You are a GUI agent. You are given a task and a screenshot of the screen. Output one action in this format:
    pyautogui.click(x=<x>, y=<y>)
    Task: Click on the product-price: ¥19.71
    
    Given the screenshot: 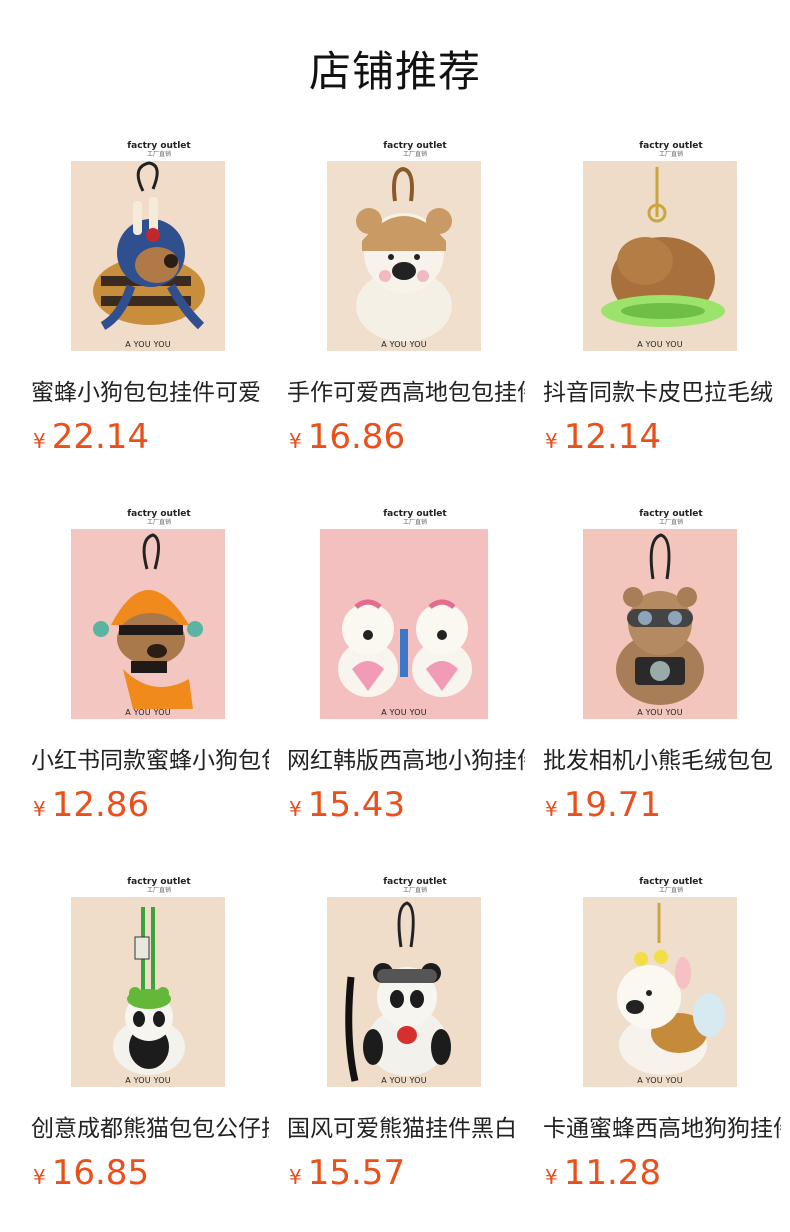 What is the action you would take?
    pyautogui.click(x=603, y=805)
    